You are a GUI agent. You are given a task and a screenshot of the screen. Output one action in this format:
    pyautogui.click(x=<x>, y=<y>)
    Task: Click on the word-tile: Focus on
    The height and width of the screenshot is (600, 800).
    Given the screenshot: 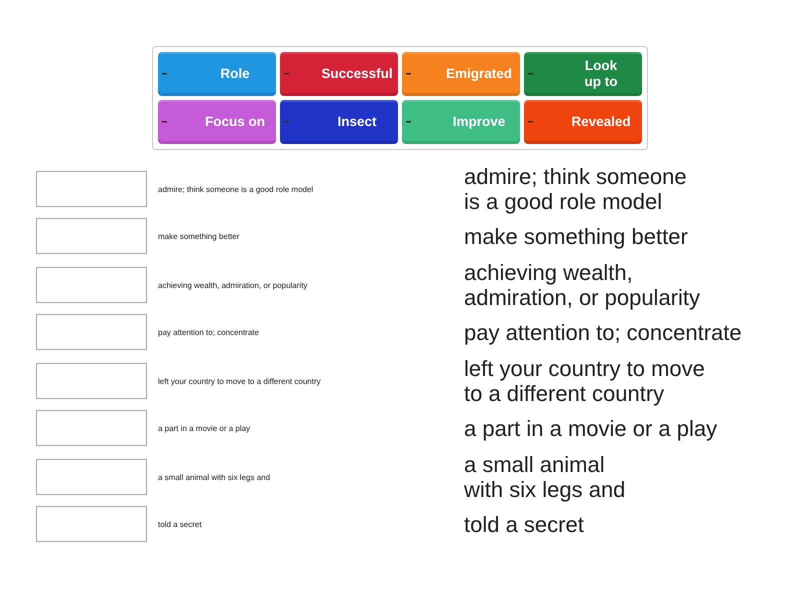 What is the action you would take?
    pyautogui.click(x=217, y=122)
    